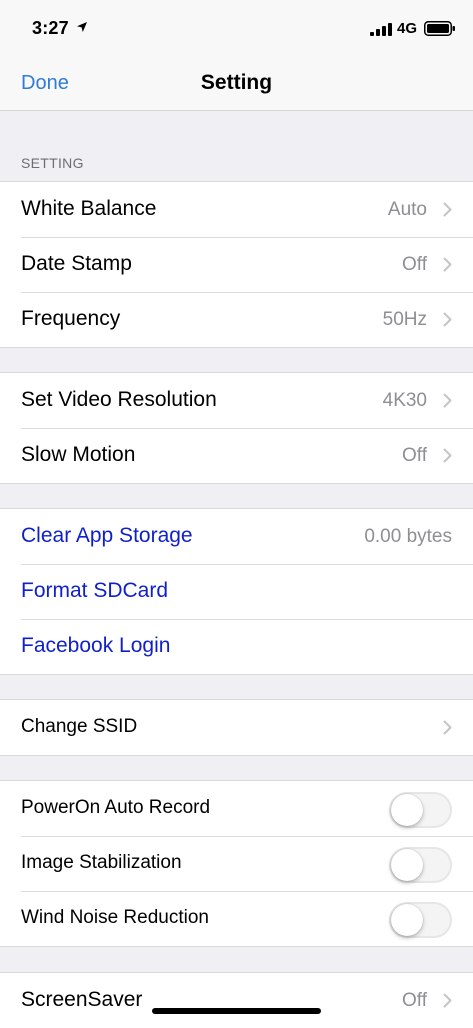 The height and width of the screenshot is (1028, 473). What do you see at coordinates (236, 209) in the screenshot?
I see `white-balance-row: White Balance Auto` at bounding box center [236, 209].